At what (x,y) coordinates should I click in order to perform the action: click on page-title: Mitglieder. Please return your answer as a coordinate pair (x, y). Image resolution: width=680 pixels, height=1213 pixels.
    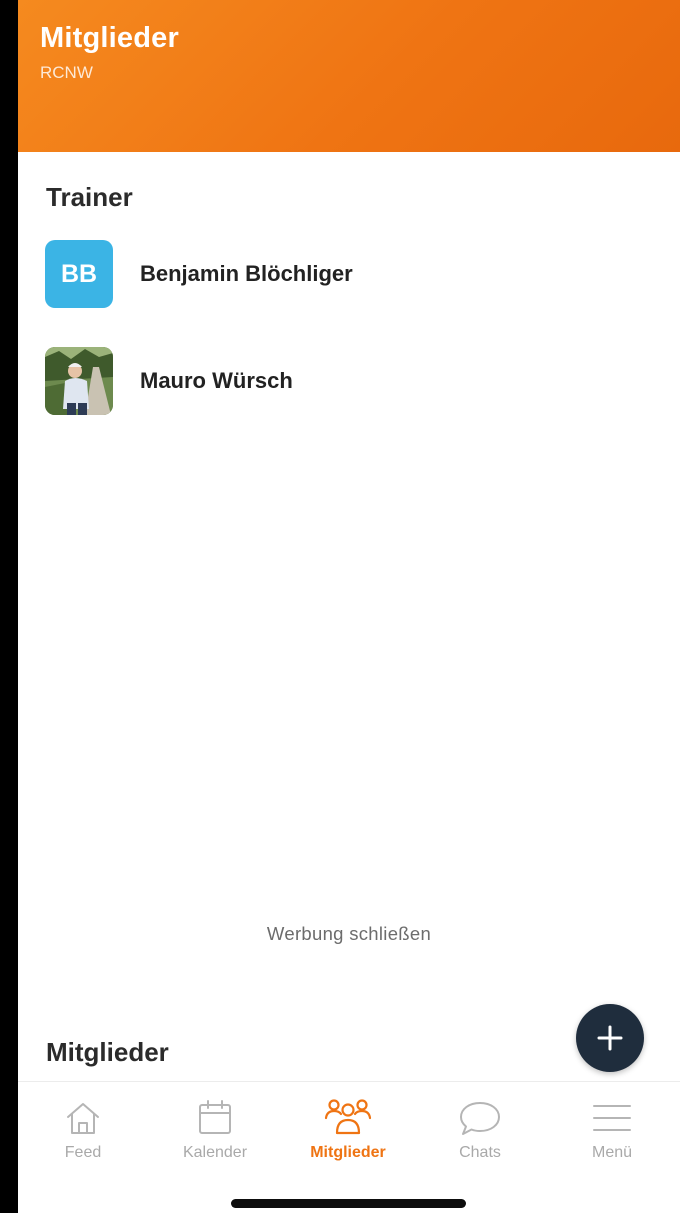
    Looking at the image, I should click on (109, 38).